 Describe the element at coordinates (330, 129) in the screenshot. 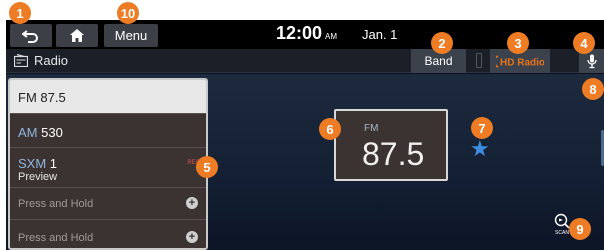

I see `callout-6: 6` at that location.